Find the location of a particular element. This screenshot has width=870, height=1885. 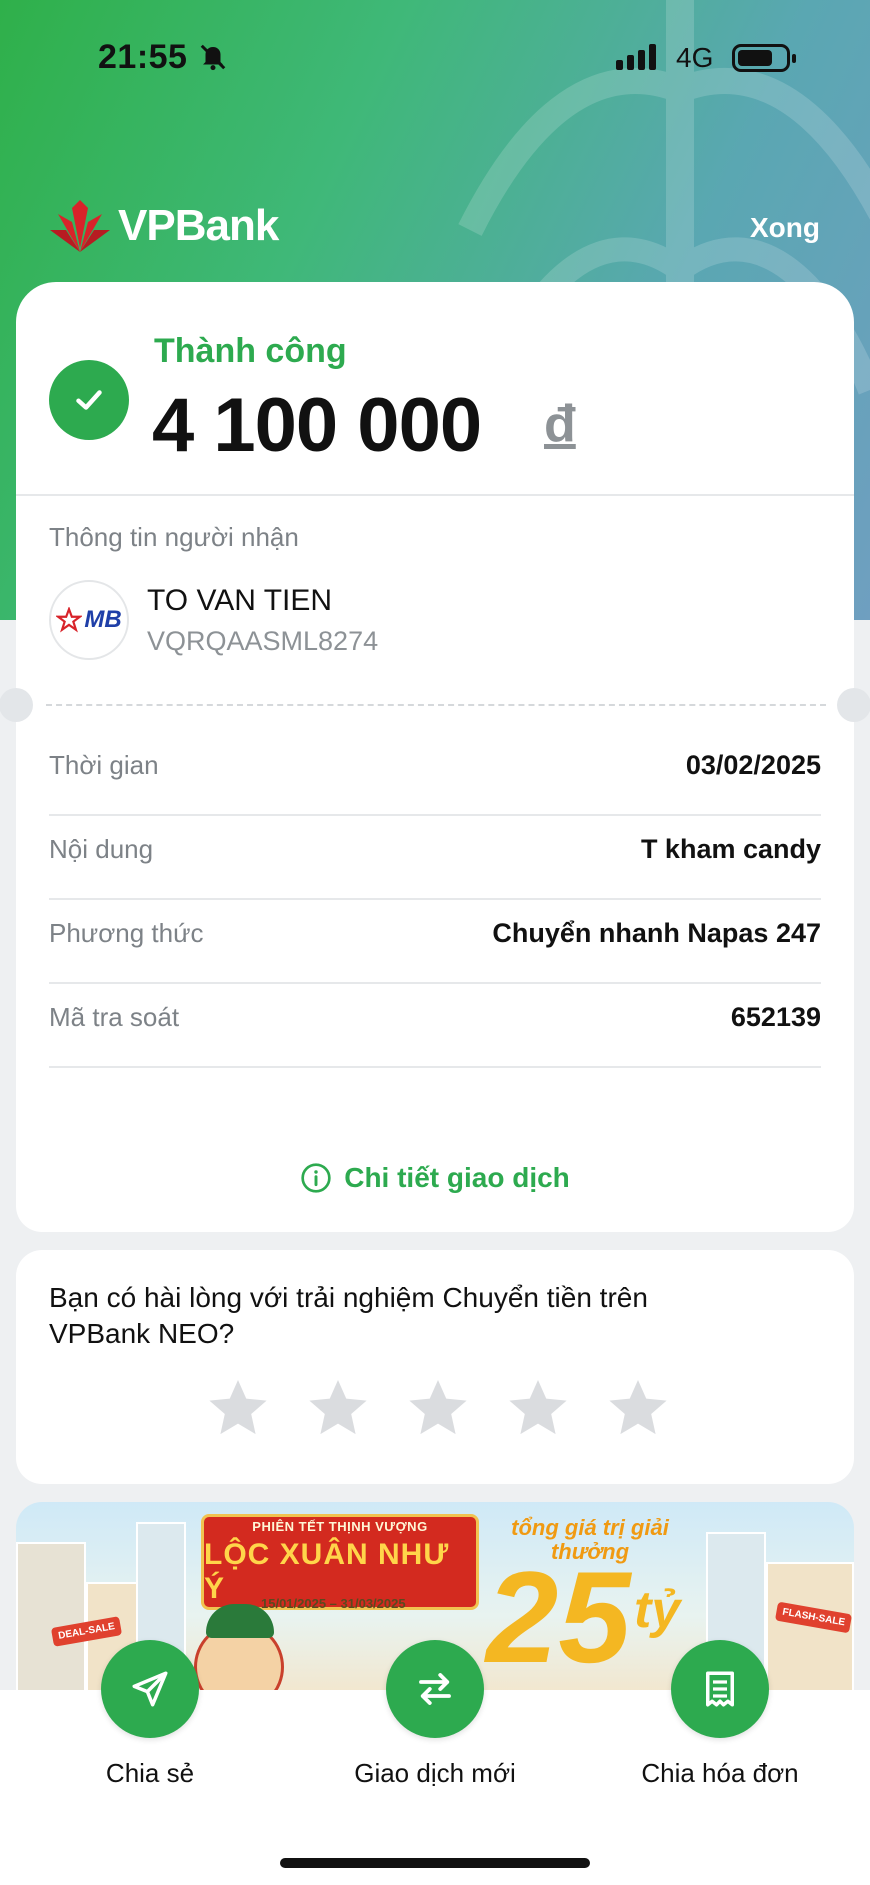

done-button: Xong is located at coordinates (785, 228).